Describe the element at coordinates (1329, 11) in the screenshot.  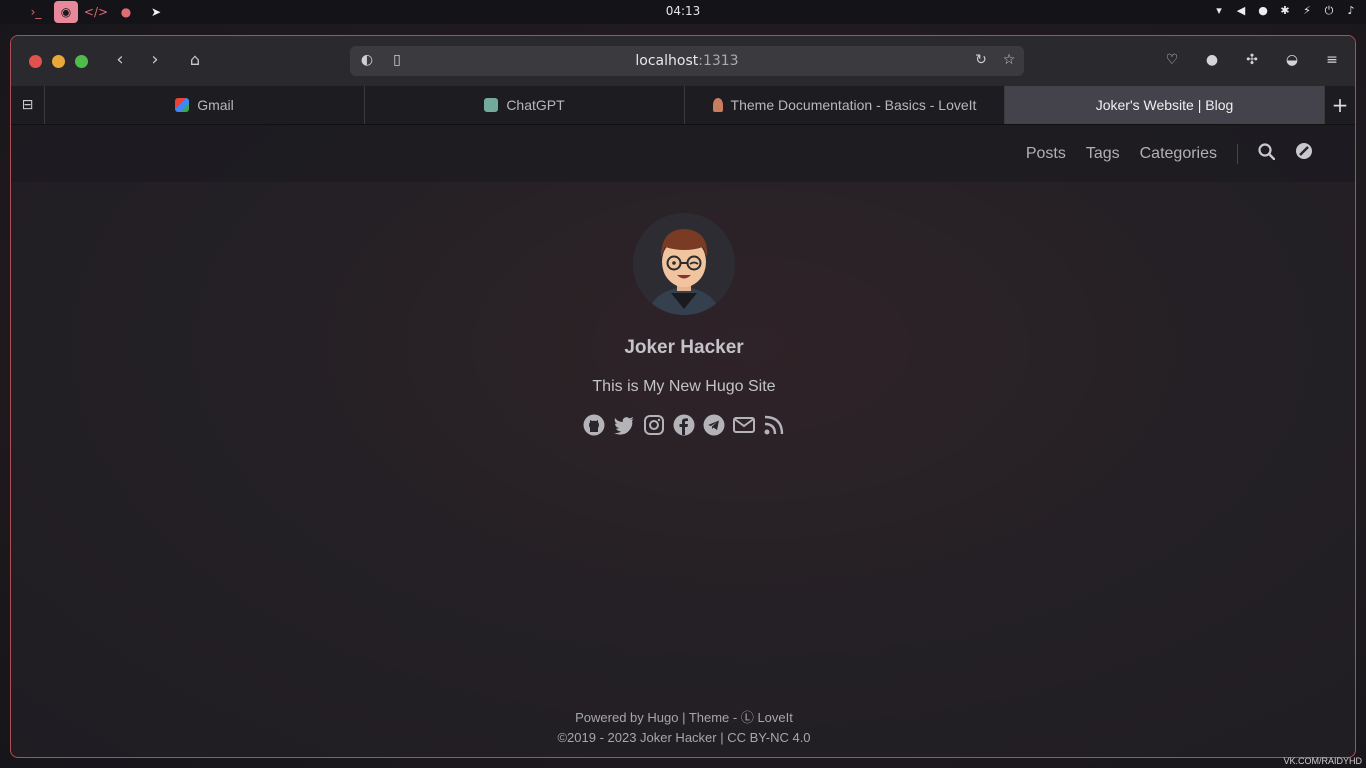
I see `power-icon: ⏻` at that location.